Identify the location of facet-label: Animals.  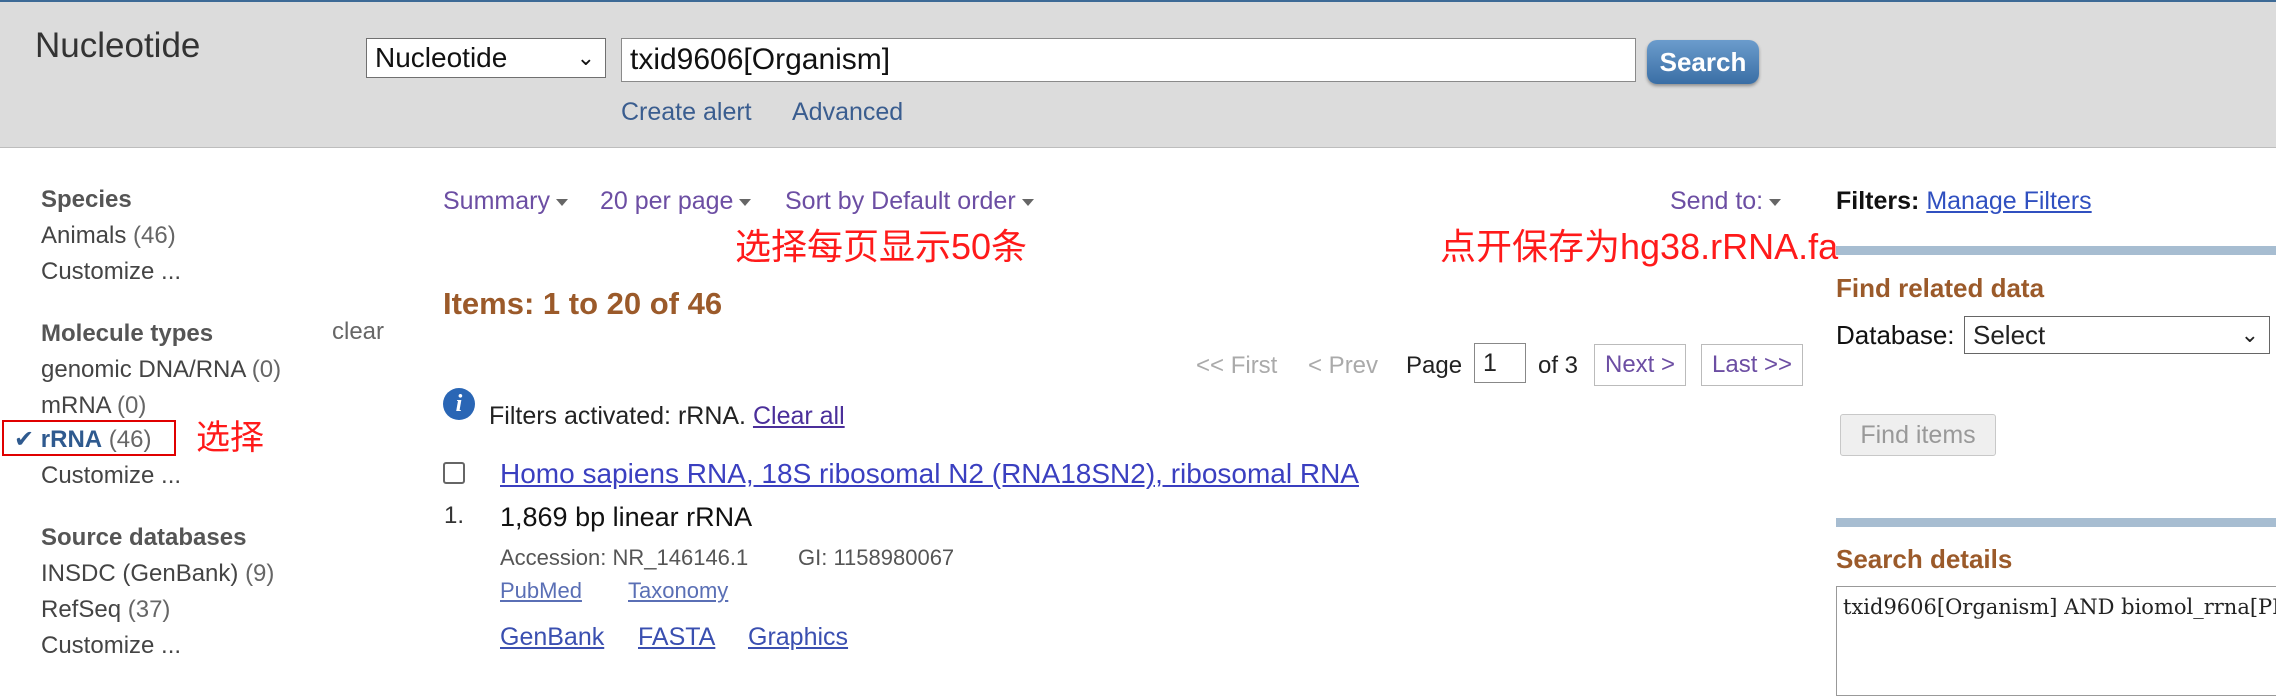
(84, 235).